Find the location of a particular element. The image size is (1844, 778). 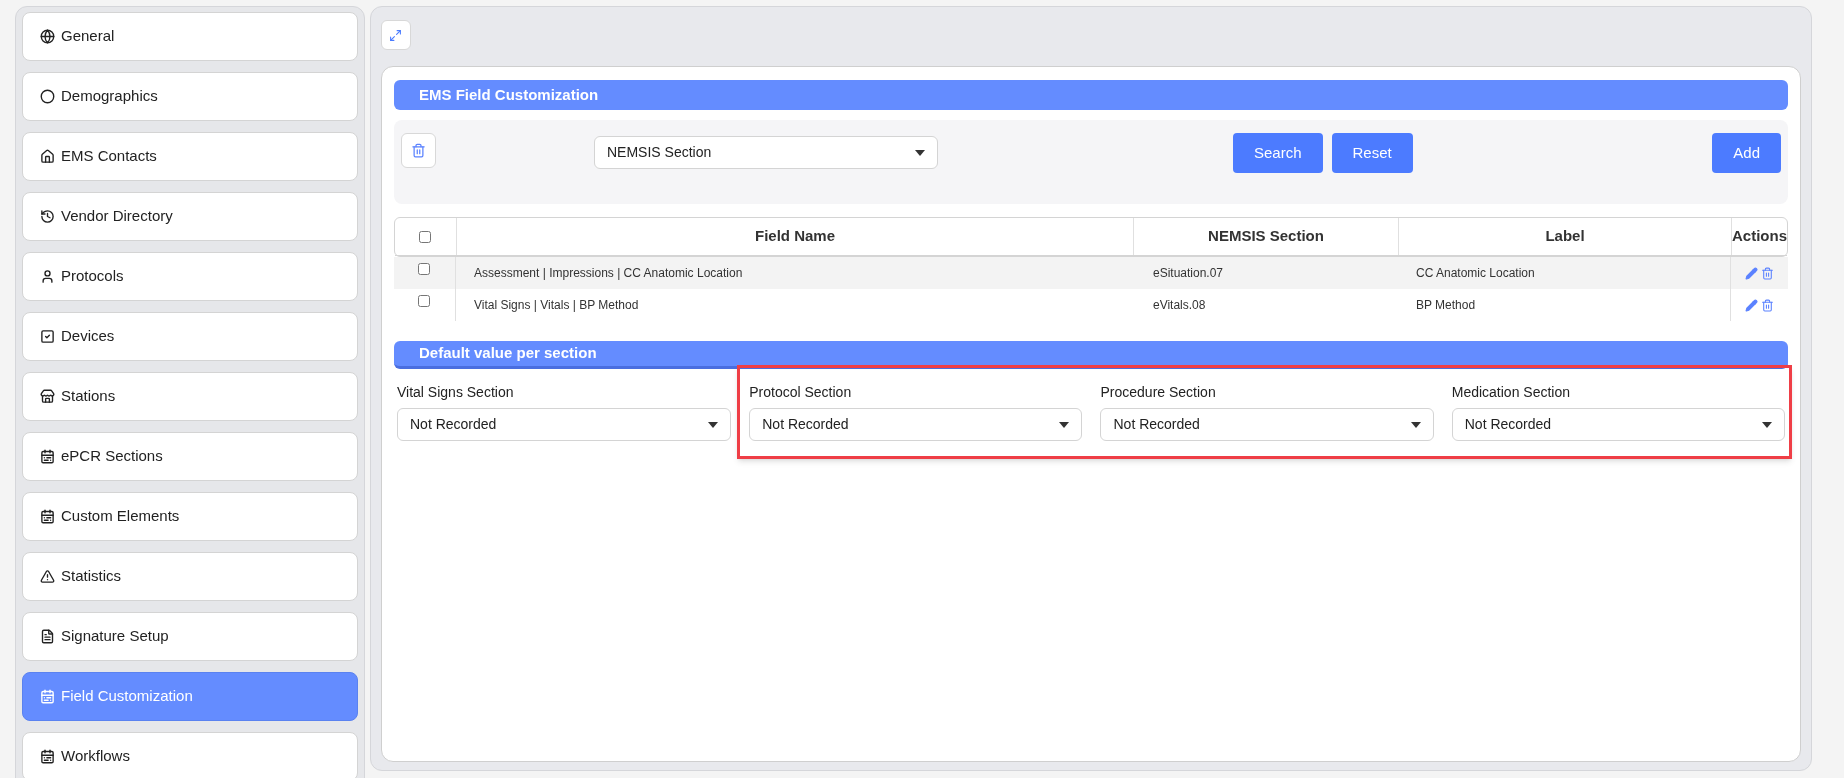

field-label: Medication Section is located at coordinates (1511, 392).